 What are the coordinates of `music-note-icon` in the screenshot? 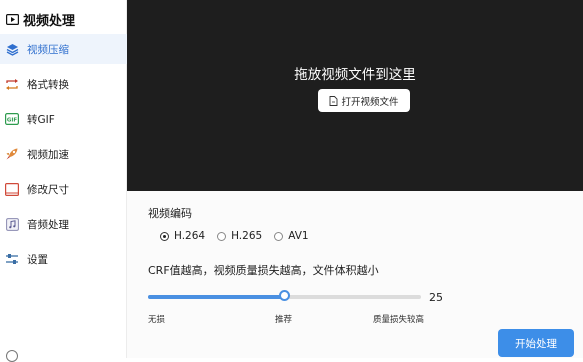 It's located at (12, 224).